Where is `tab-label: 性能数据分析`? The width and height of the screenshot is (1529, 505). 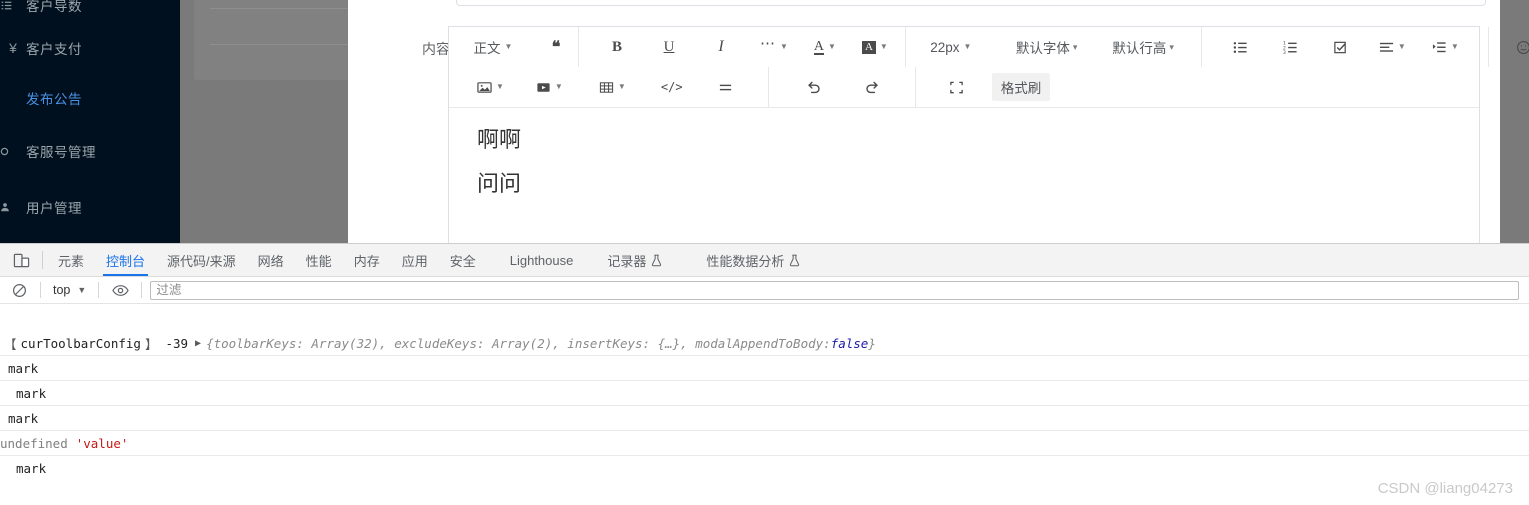
tab-label: 性能数据分析 is located at coordinates (745, 261).